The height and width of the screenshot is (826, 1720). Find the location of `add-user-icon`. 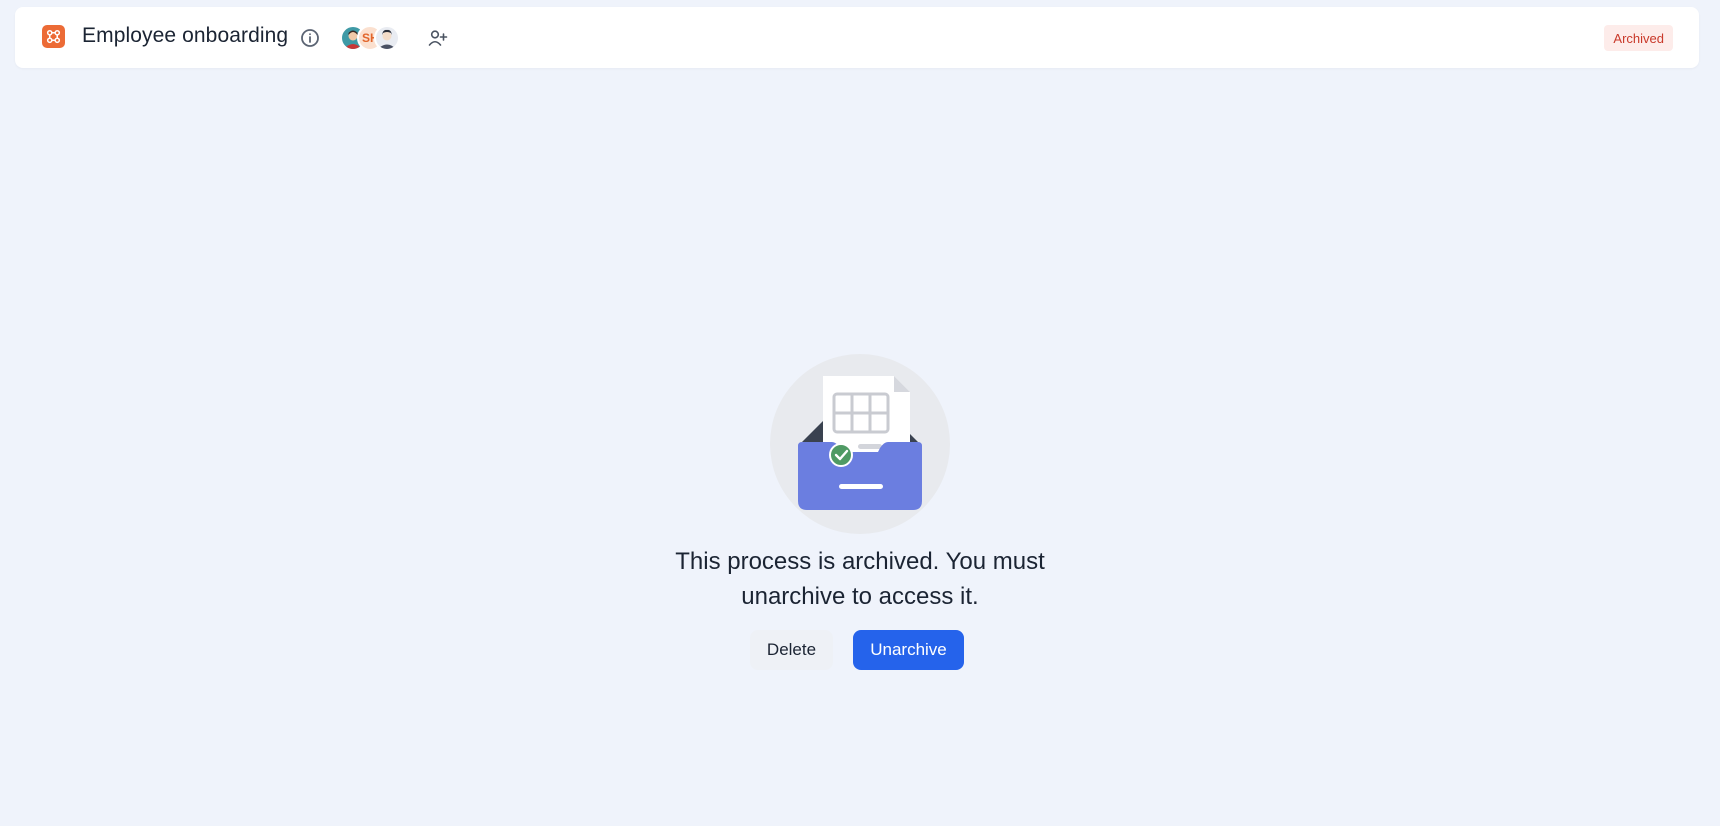

add-user-icon is located at coordinates (439, 39).